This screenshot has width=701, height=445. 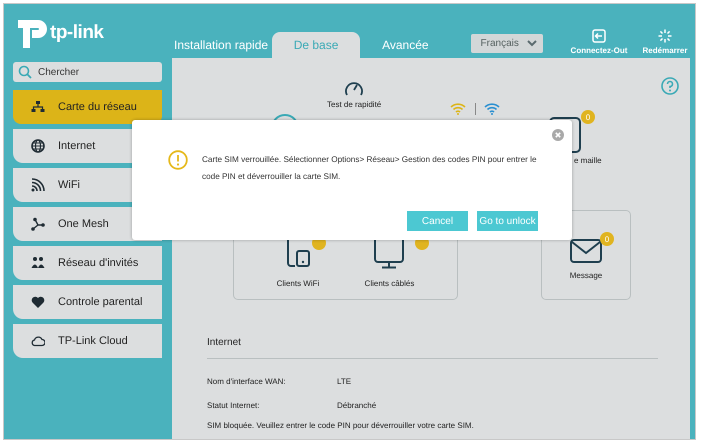 I want to click on search-input: Chercher, so click(x=88, y=72).